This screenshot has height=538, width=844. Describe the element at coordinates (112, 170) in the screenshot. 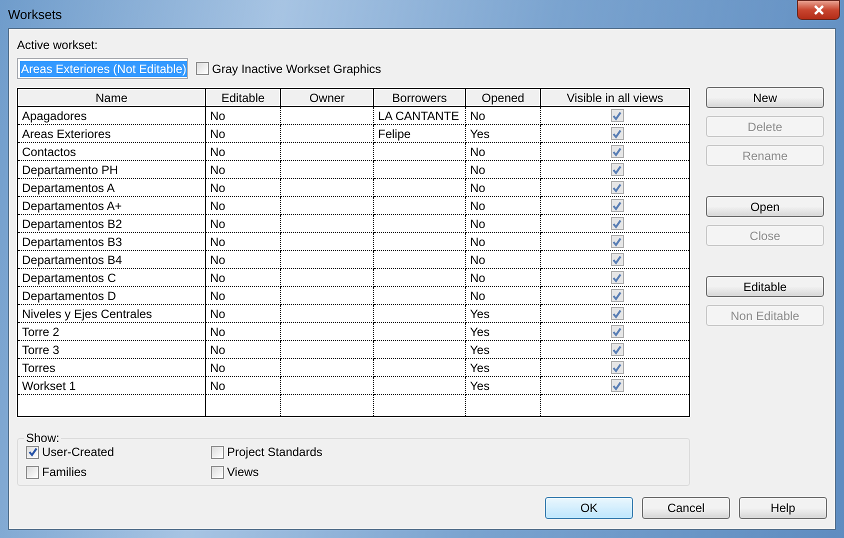

I see `table-cell: Departamento PH` at that location.